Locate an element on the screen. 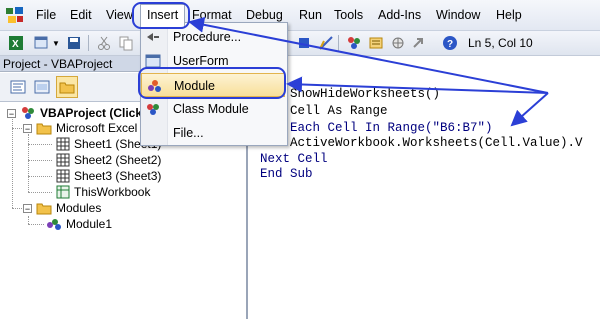  toggle-folders-button is located at coordinates (67, 87).